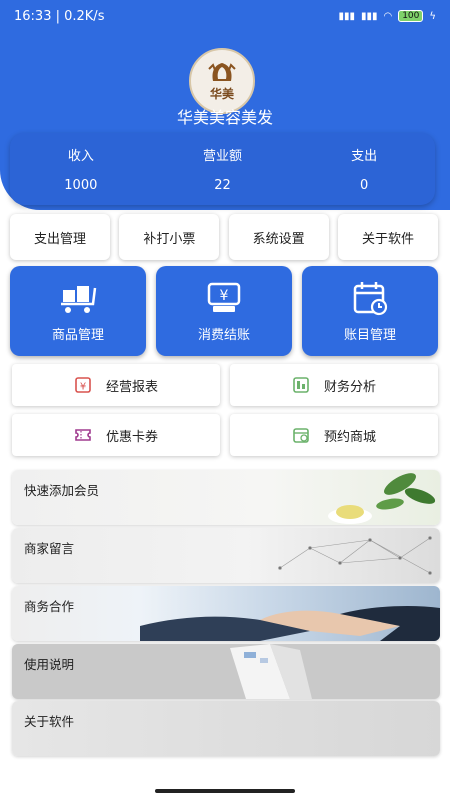  I want to click on battery-icon: 100, so click(411, 16).